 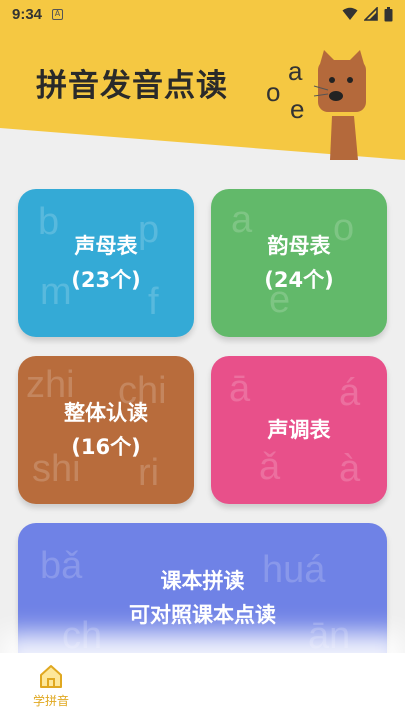 What do you see at coordinates (149, 473) in the screenshot?
I see `bg-letter: ri` at bounding box center [149, 473].